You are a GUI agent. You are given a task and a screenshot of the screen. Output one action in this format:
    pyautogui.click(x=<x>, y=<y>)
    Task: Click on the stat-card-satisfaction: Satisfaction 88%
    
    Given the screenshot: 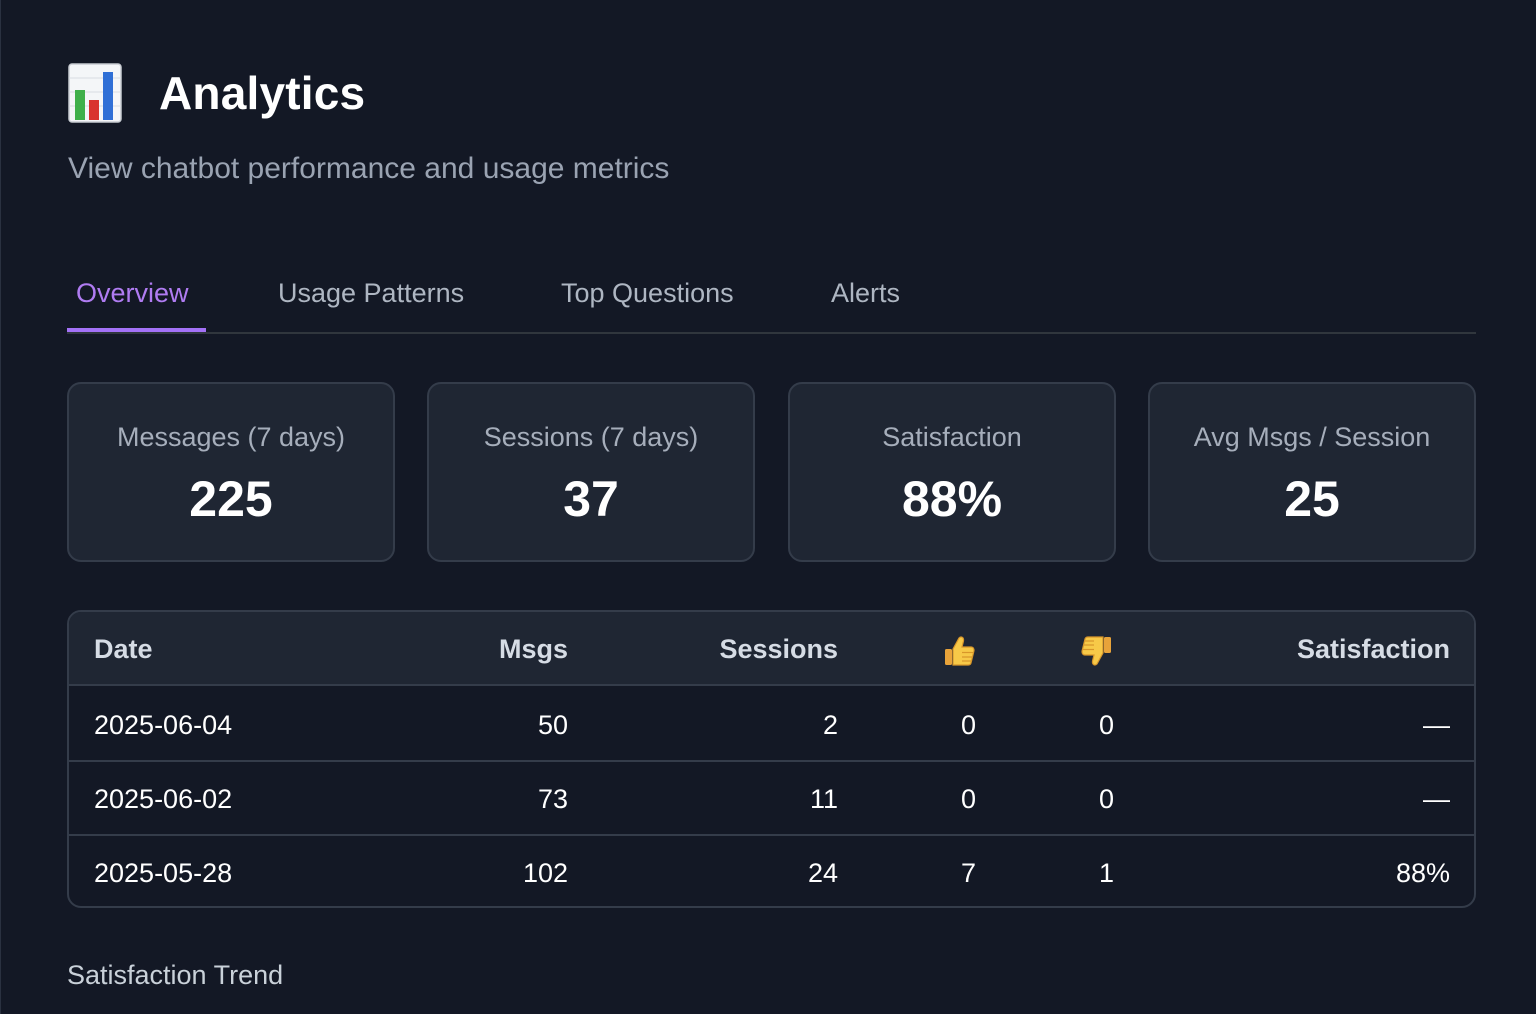 What is the action you would take?
    pyautogui.click(x=952, y=472)
    